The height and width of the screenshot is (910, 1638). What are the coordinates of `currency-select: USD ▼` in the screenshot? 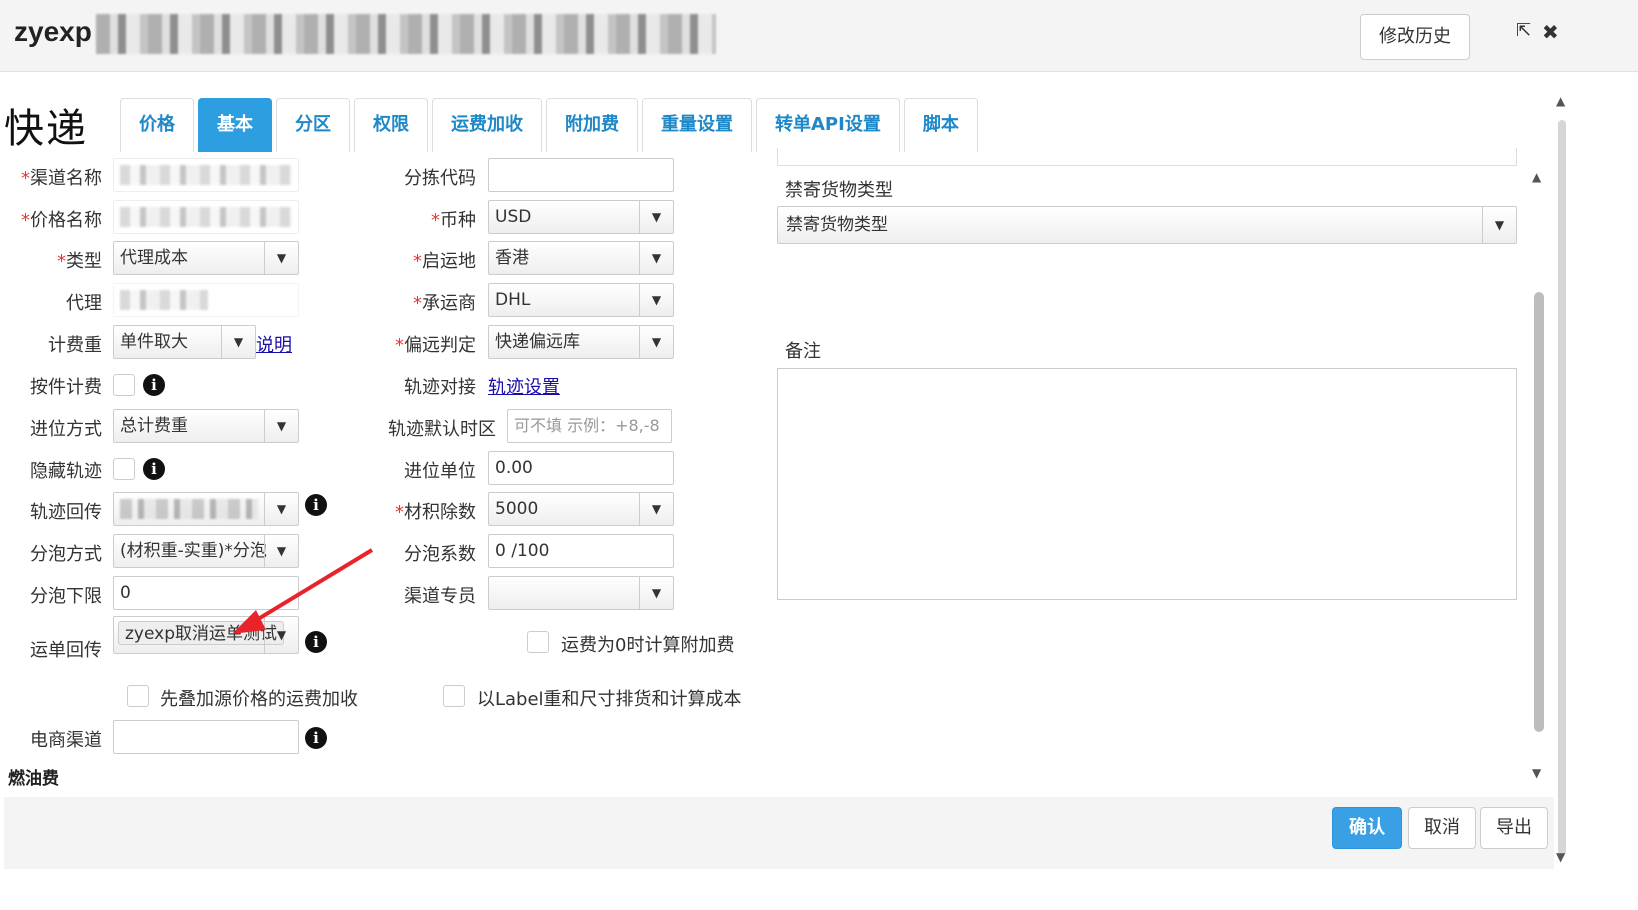 It's located at (581, 217).